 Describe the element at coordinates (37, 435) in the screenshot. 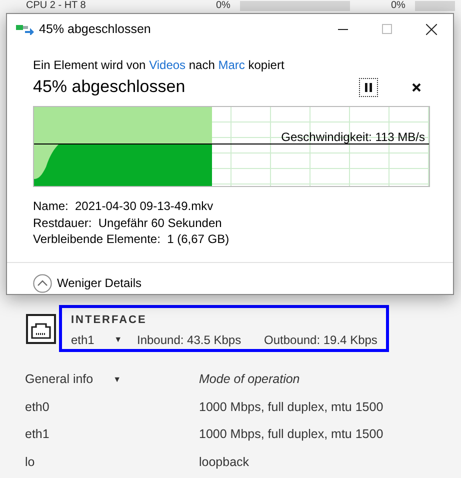

I see `table-cell-text: eth1` at that location.